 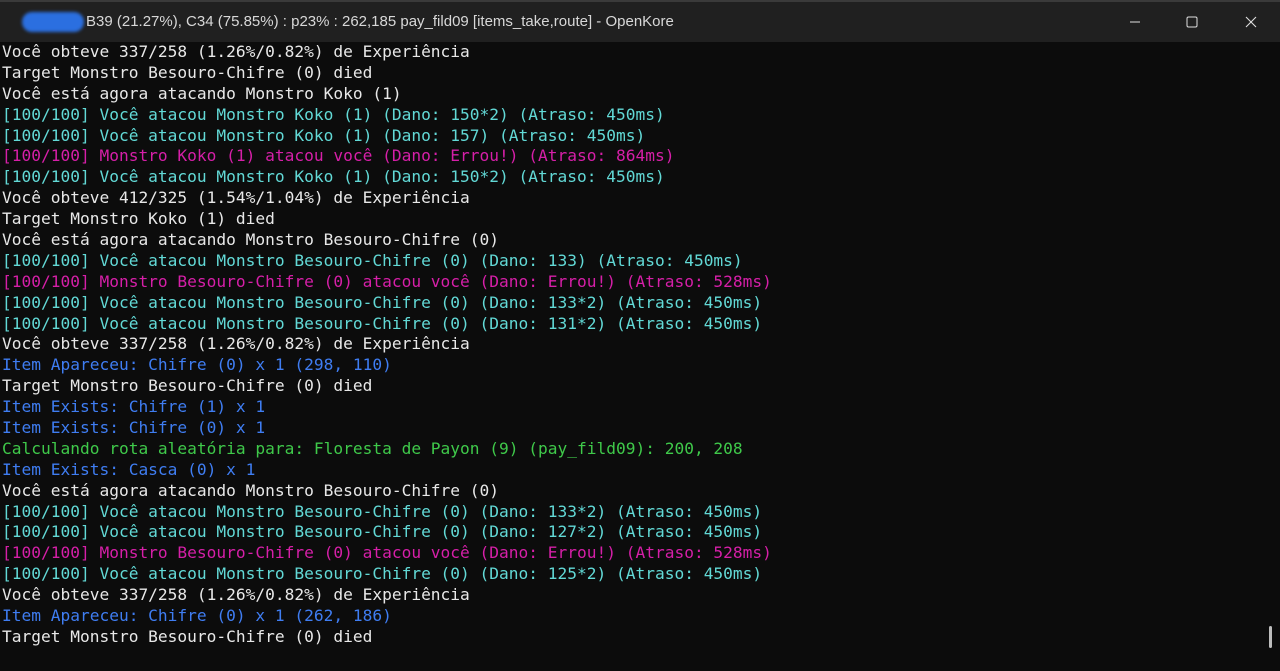 I want to click on close-icon, so click(x=1251, y=22).